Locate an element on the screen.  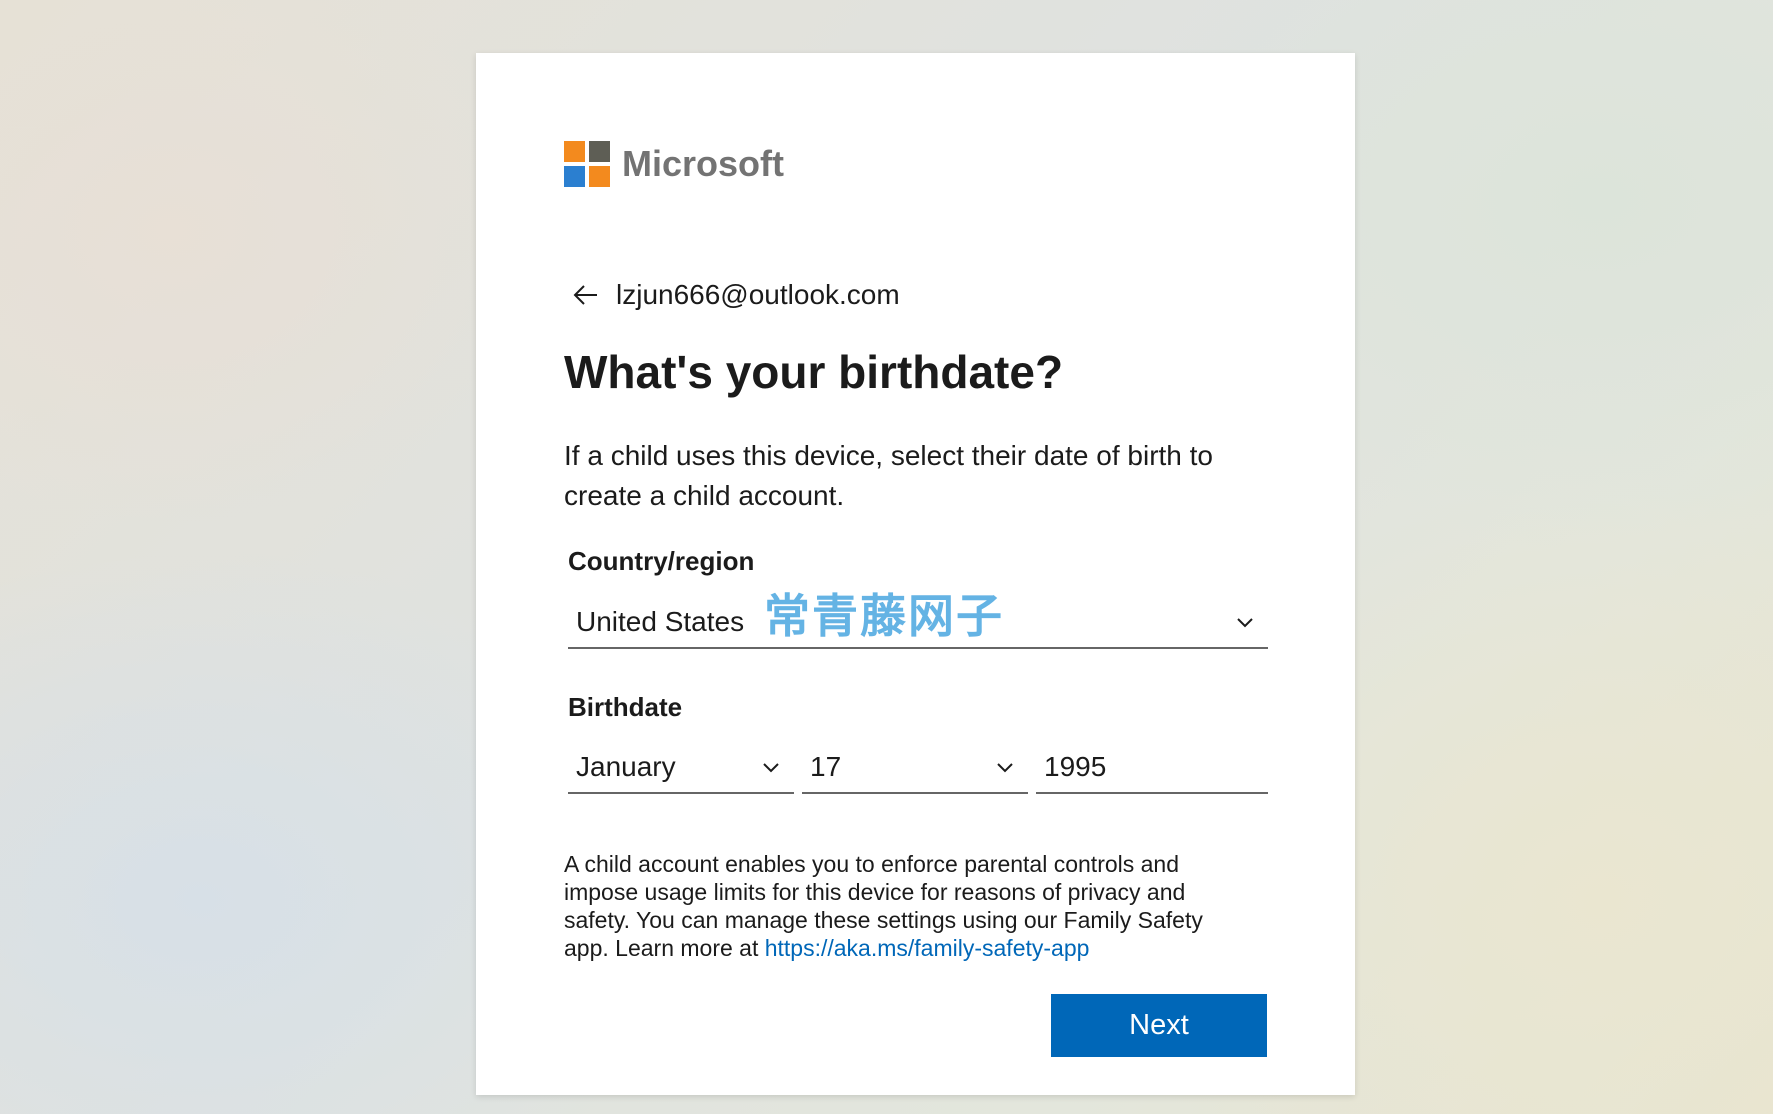
page-title: What's your birthdate? is located at coordinates (814, 372).